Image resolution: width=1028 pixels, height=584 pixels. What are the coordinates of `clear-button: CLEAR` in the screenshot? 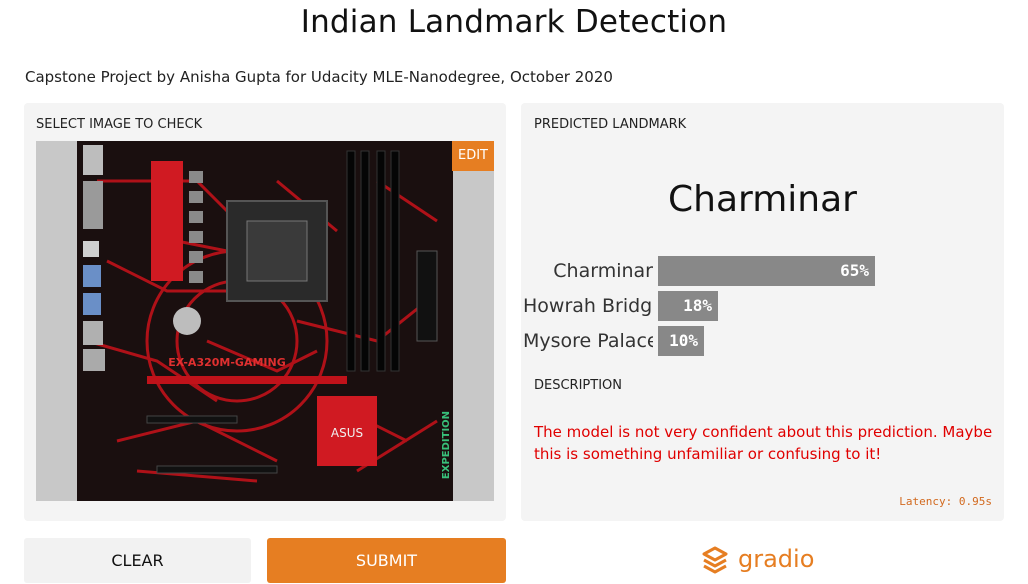 It's located at (137, 560).